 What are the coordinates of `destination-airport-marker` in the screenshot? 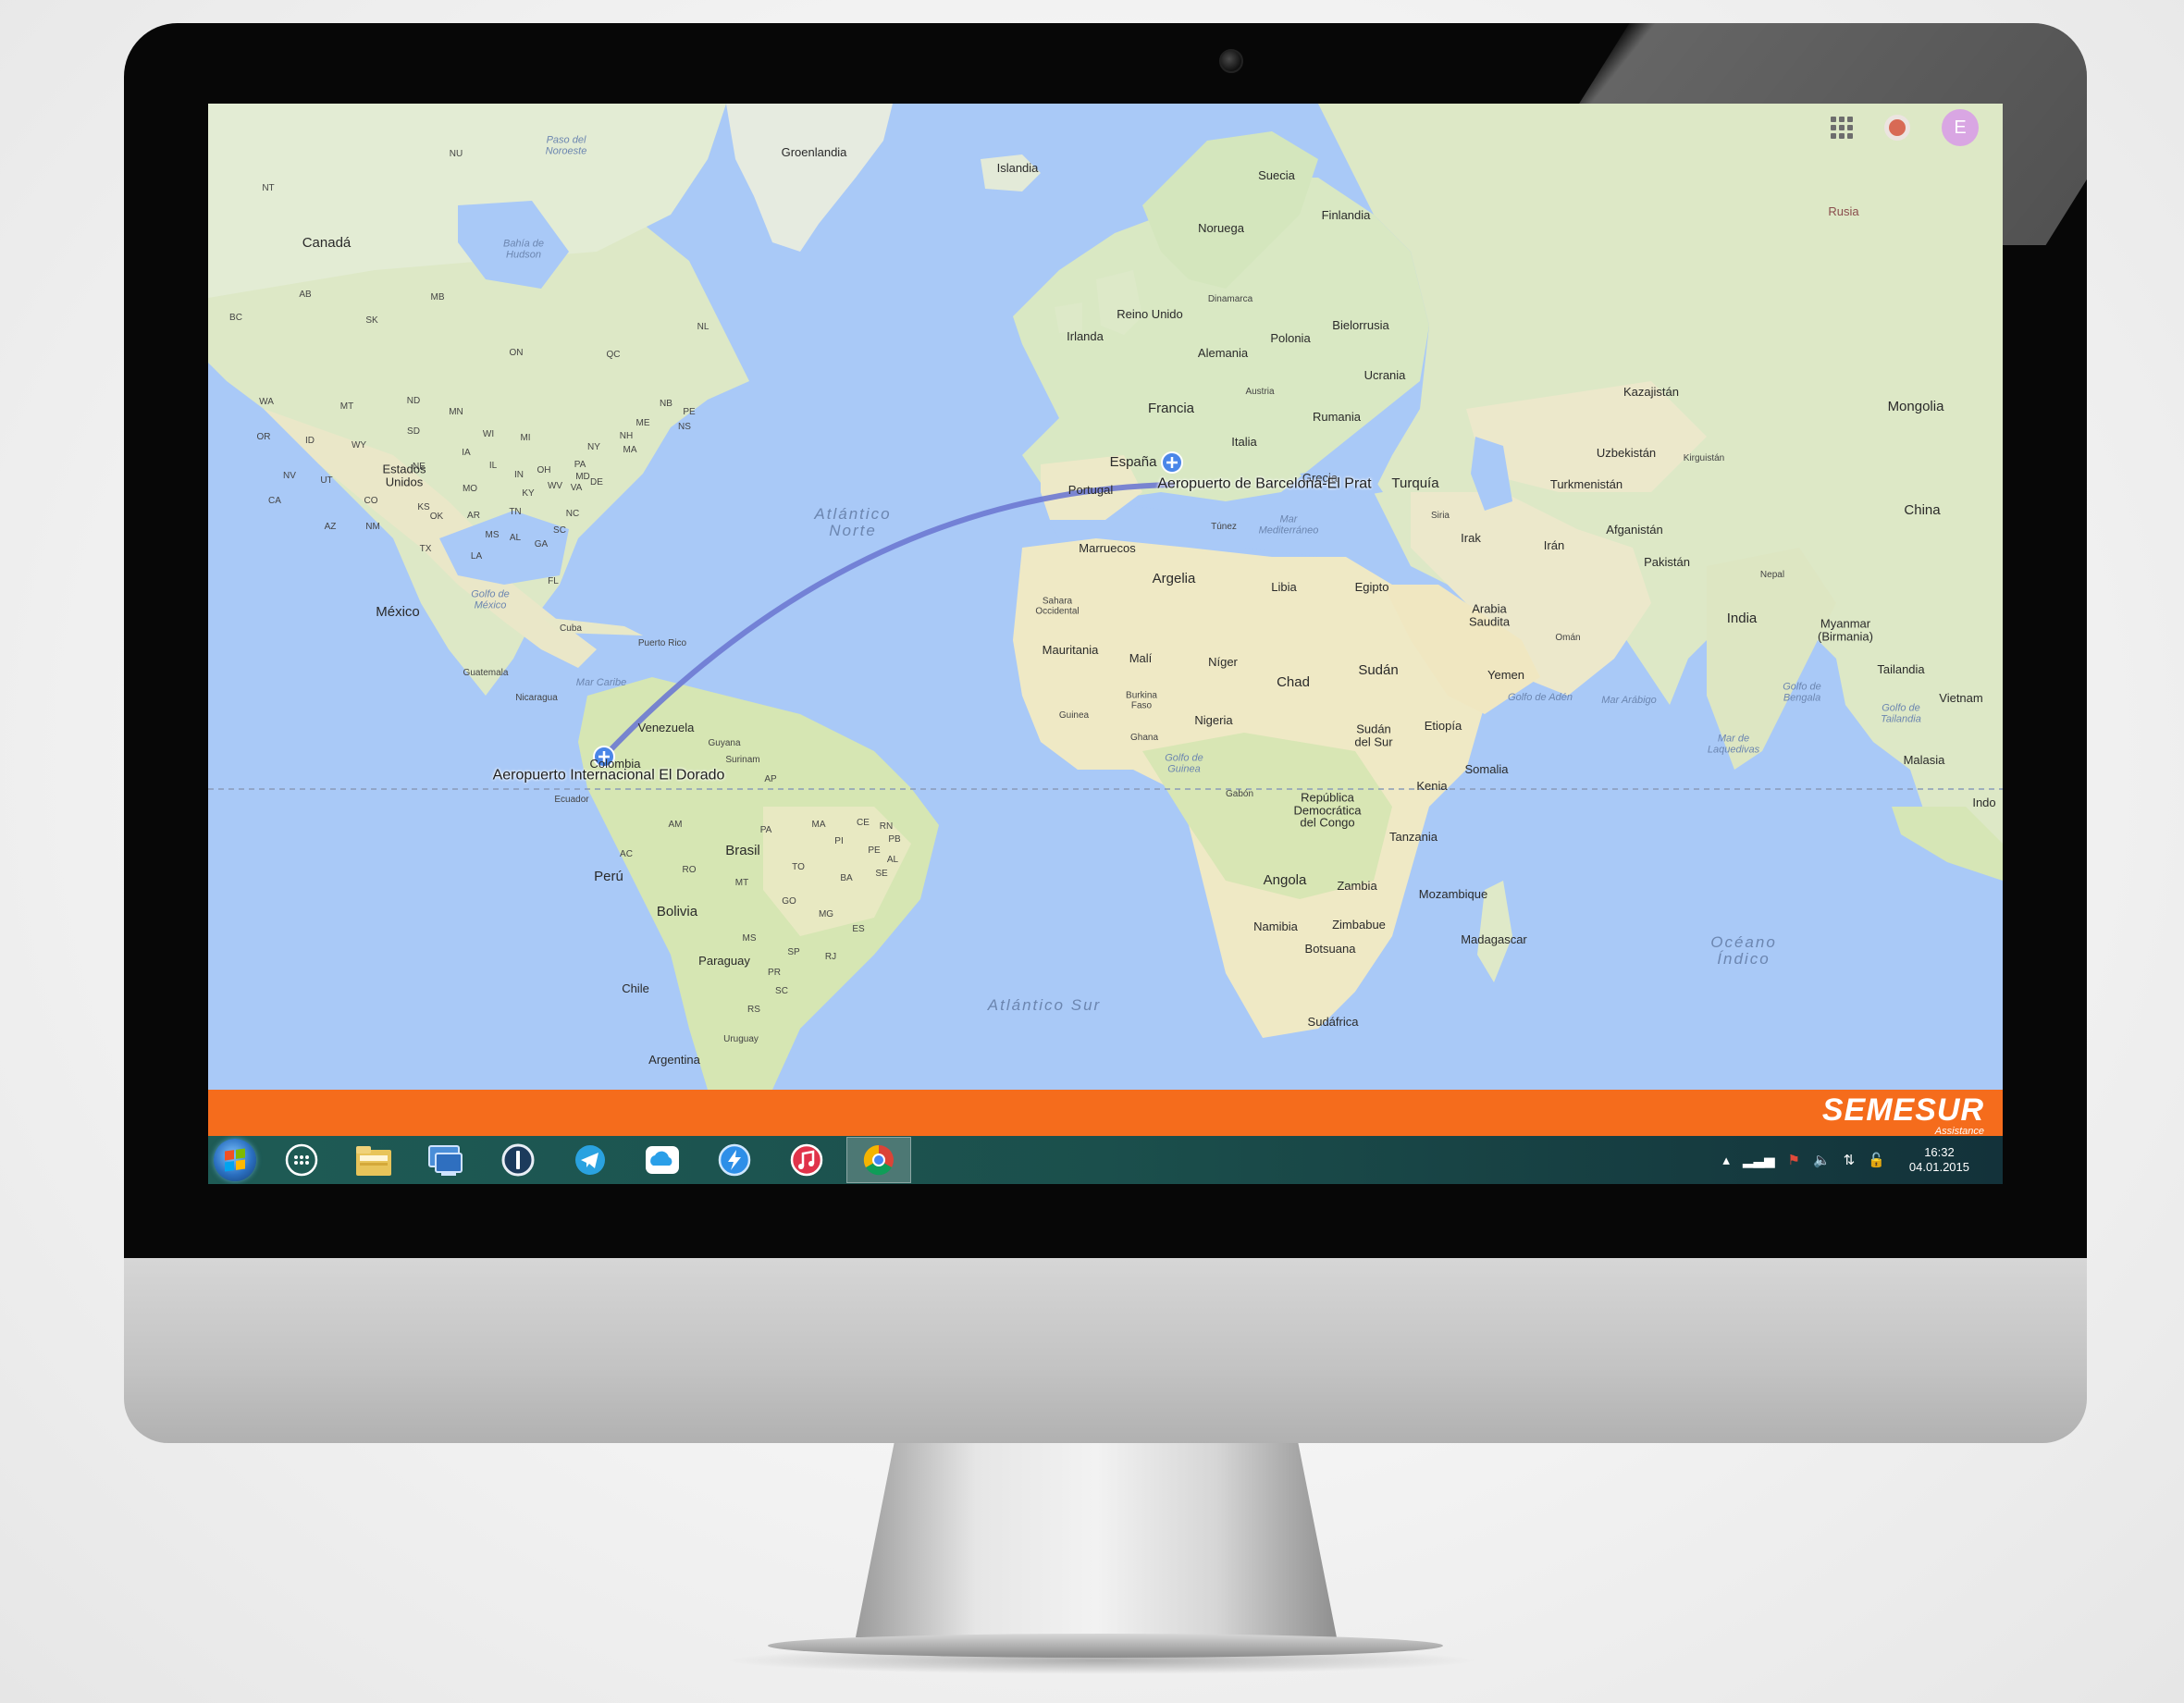 It's located at (1172, 462).